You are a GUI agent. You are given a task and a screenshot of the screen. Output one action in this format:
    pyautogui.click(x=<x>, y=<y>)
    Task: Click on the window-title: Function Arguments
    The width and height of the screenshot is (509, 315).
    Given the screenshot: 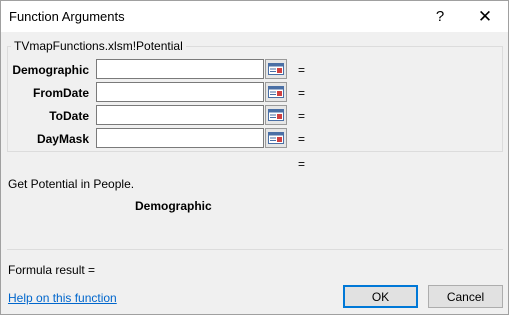 What is the action you would take?
    pyautogui.click(x=67, y=16)
    